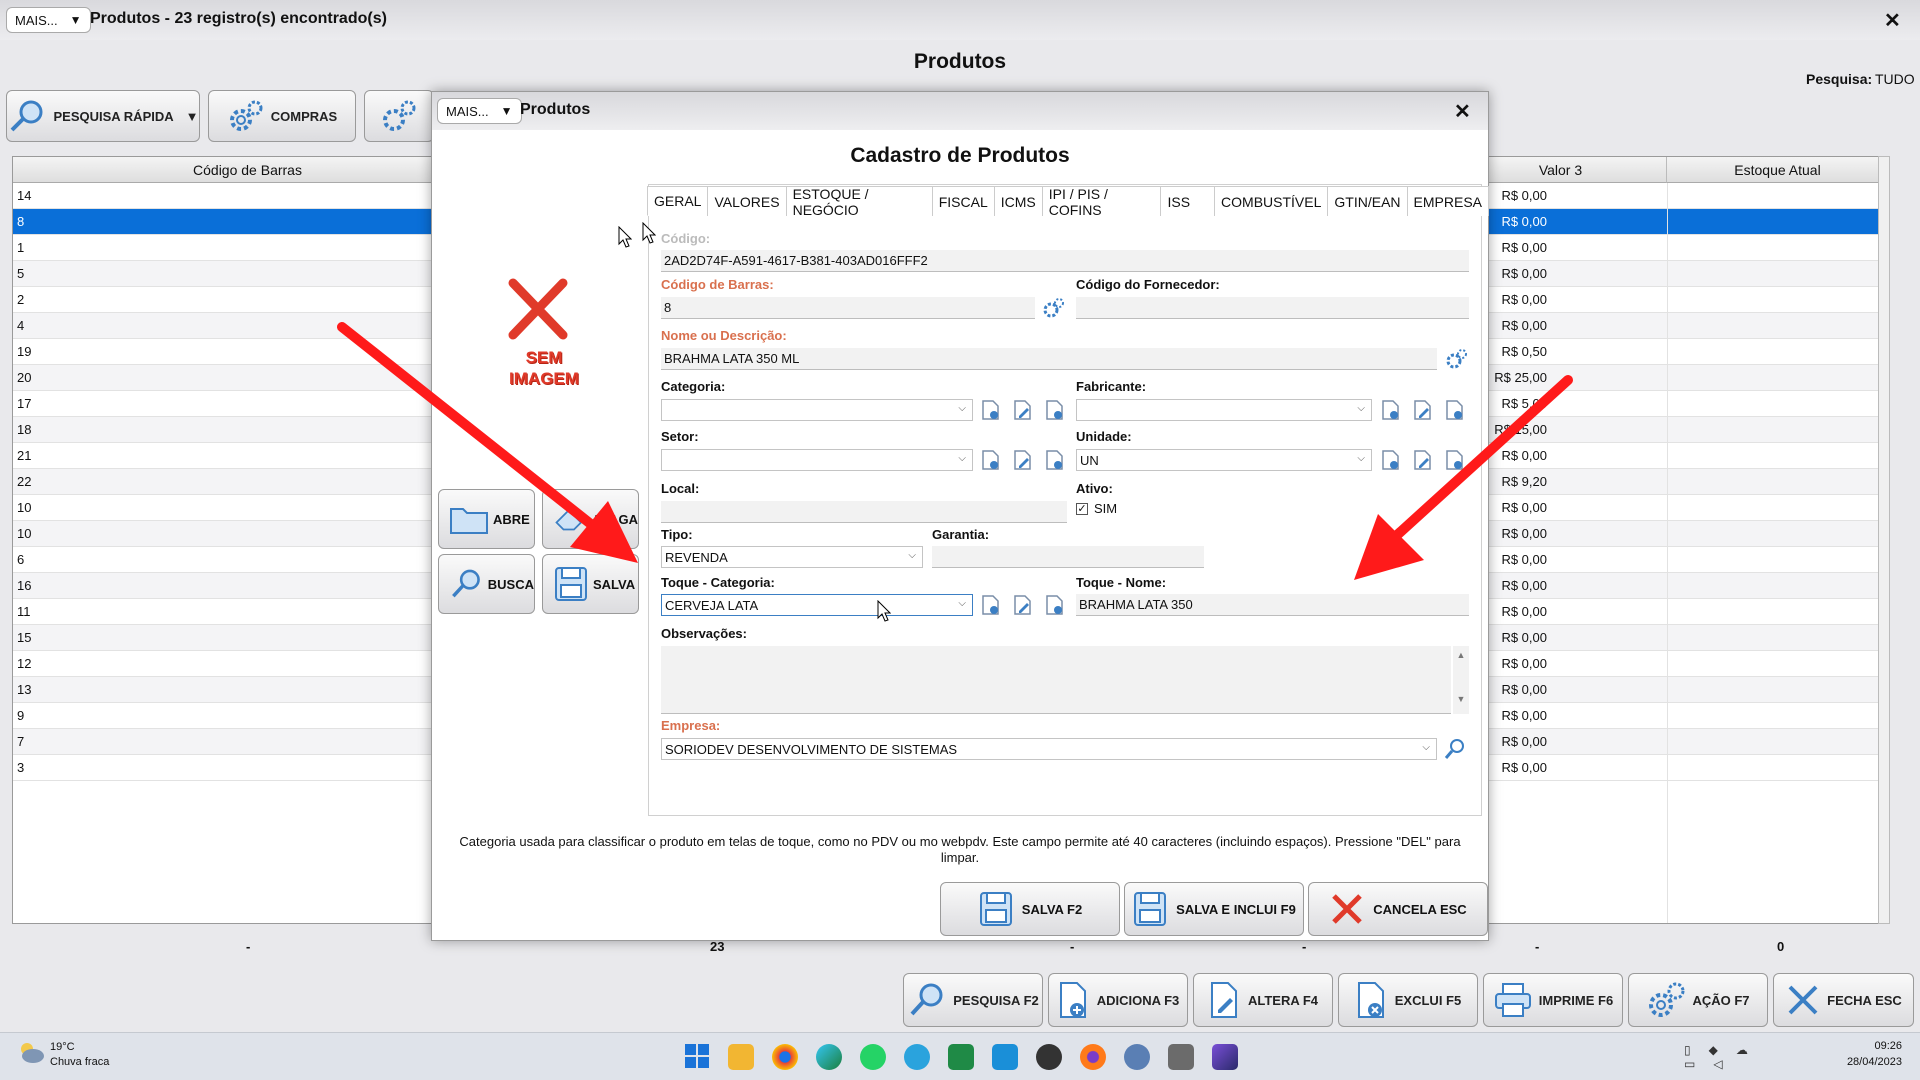 The height and width of the screenshot is (1080, 1920). What do you see at coordinates (963, 201) in the screenshot?
I see `tab-fiscal: FISCAL` at bounding box center [963, 201].